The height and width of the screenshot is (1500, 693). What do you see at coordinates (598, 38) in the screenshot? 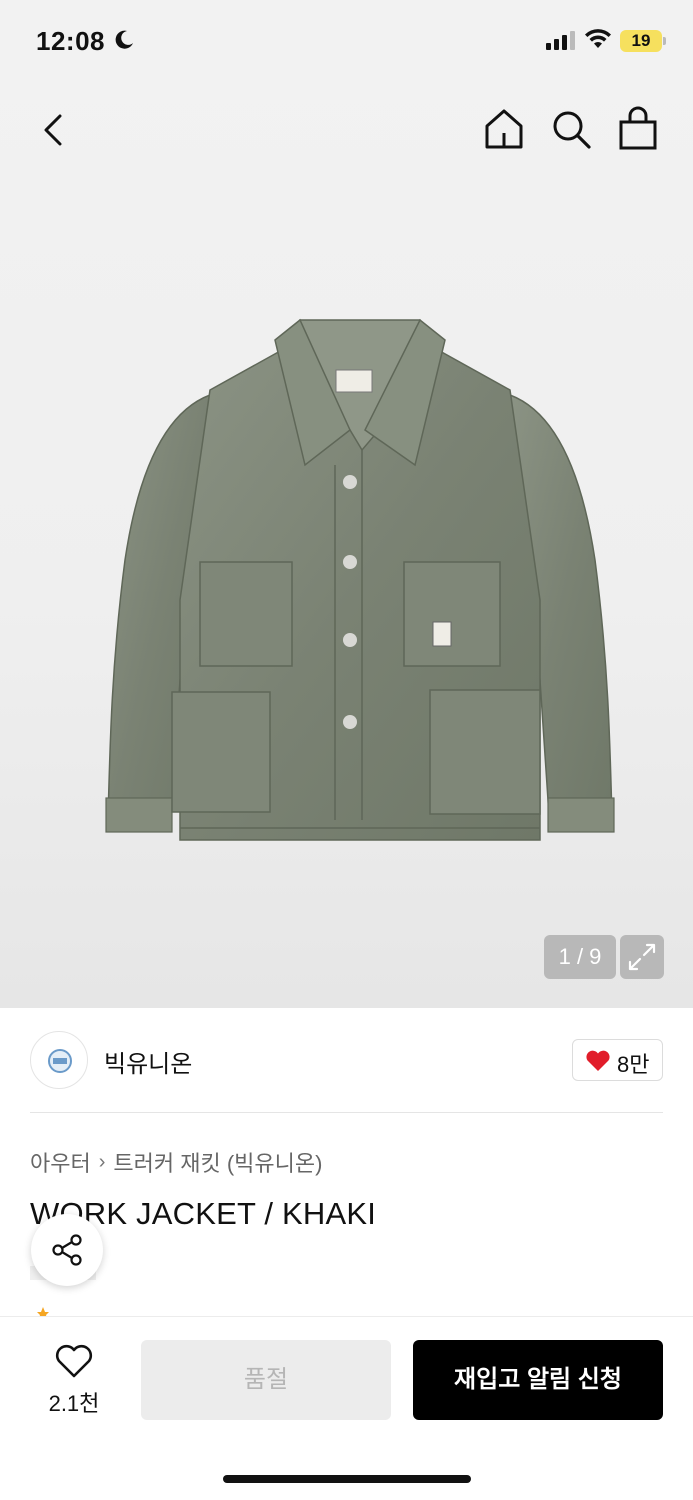
I see `wifi-icon` at bounding box center [598, 38].